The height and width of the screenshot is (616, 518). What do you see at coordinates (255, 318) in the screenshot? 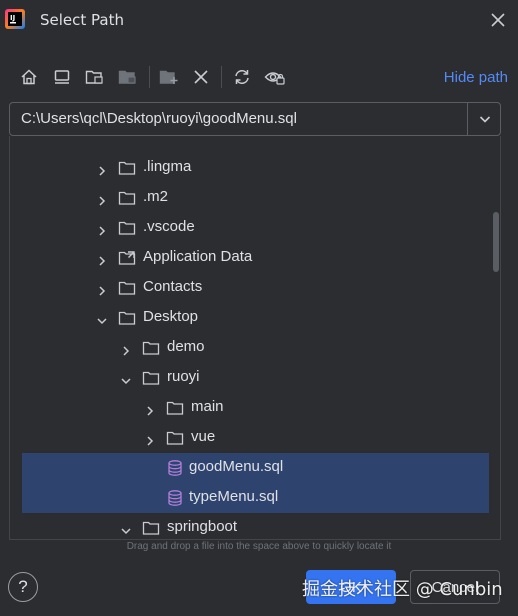
I see `folder-row: Desktop` at bounding box center [255, 318].